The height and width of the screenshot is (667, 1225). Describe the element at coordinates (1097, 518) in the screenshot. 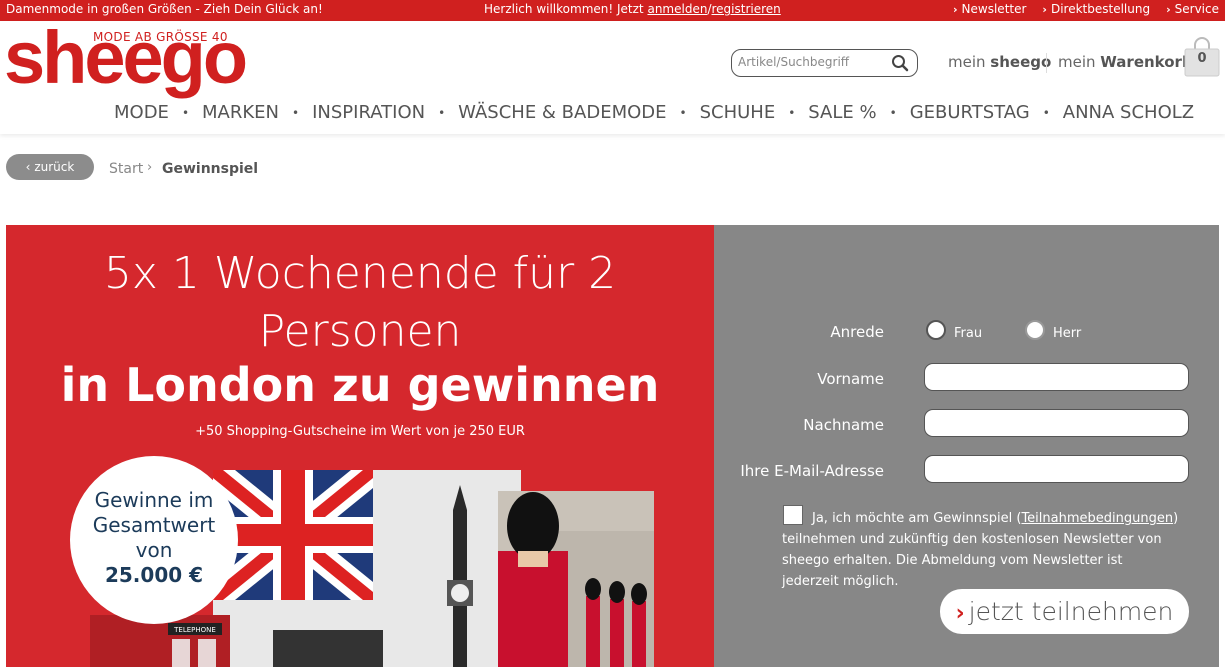

I see `terms-link: Teilnahmebedingungen` at that location.